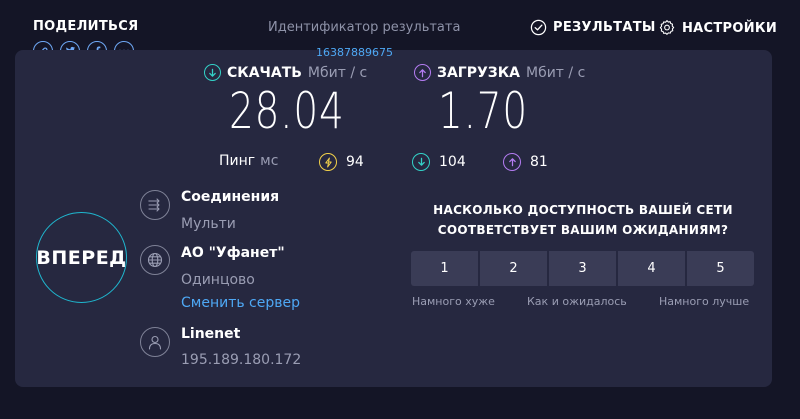 This screenshot has width=800, height=419. What do you see at coordinates (328, 162) in the screenshot?
I see `idle-latency-icon` at bounding box center [328, 162].